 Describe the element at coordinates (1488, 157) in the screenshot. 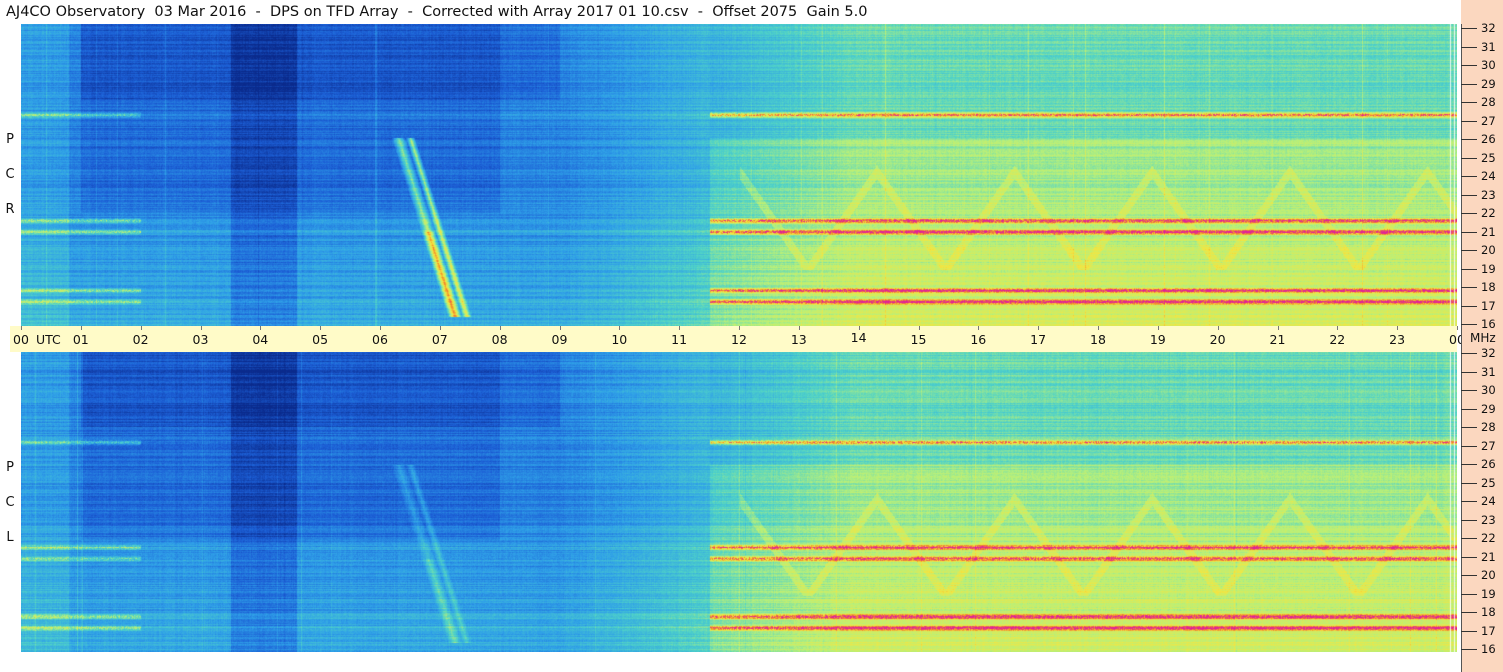

I see `mhz-tick-label: 25` at that location.